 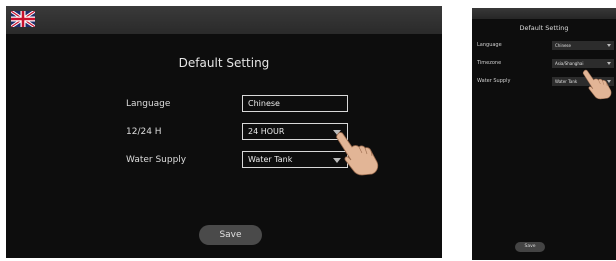 I want to click on timezone-value: Asia/Shanghai, so click(x=569, y=63).